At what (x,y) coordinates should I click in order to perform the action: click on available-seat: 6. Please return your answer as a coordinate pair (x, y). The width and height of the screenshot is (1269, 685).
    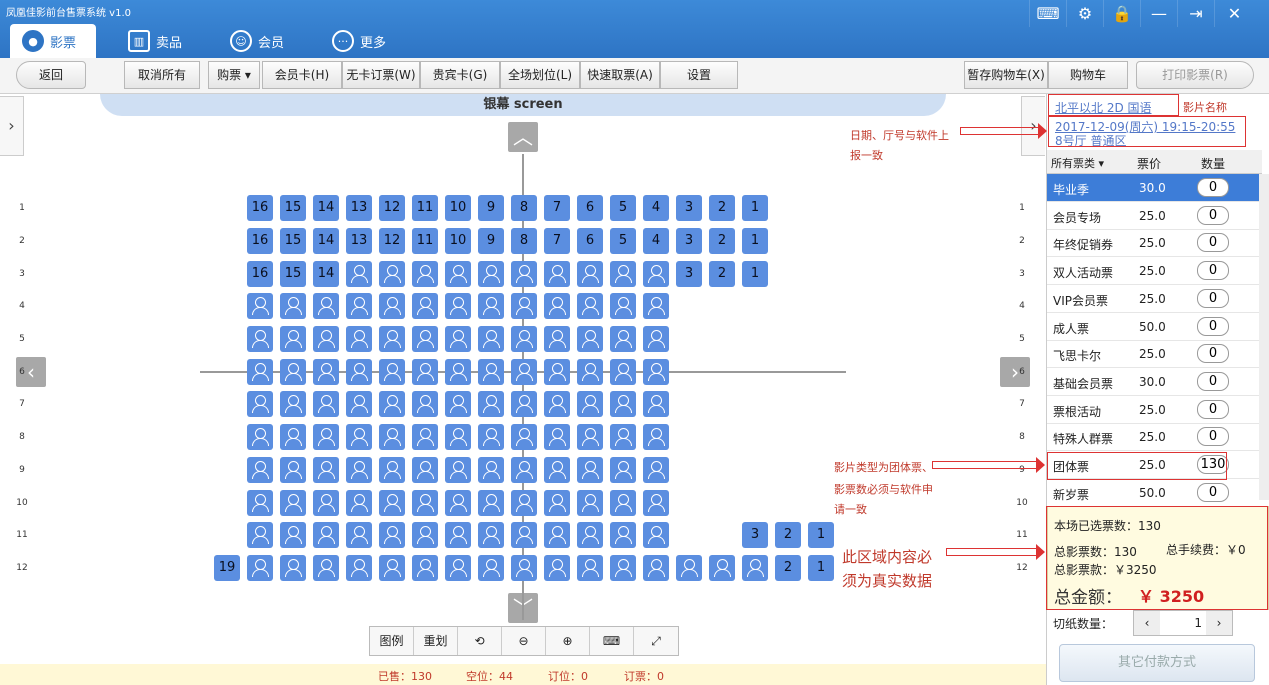
    Looking at the image, I should click on (590, 241).